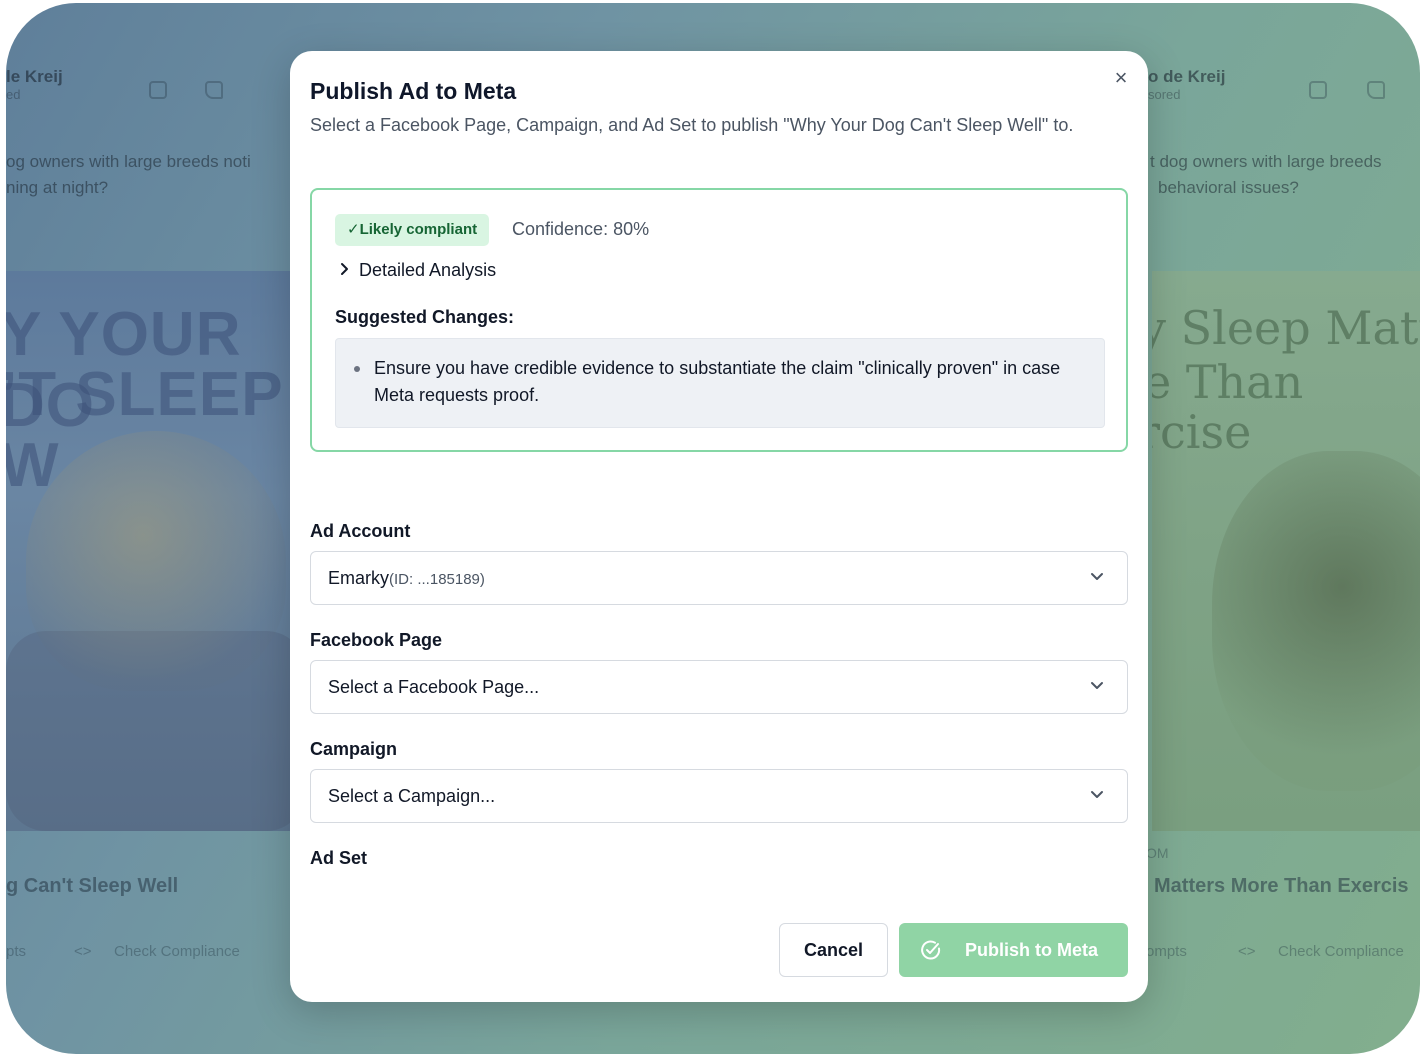  Describe the element at coordinates (1266, 161) in the screenshot. I see `bg-right-text-line: t dog owners with large breeds` at that location.